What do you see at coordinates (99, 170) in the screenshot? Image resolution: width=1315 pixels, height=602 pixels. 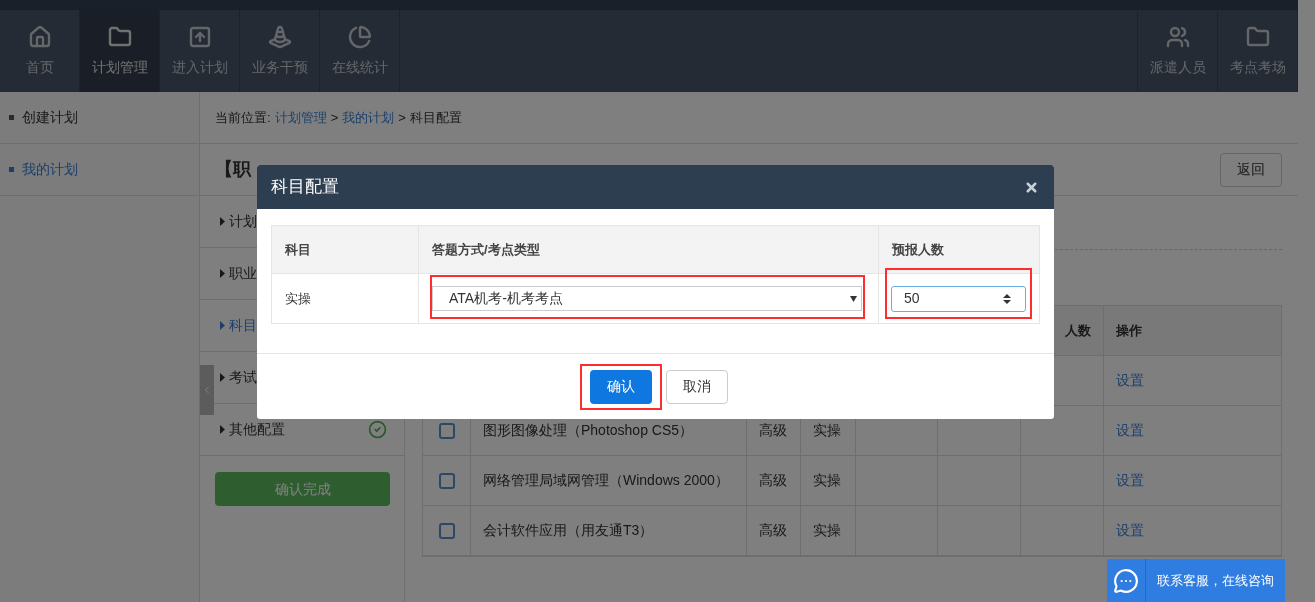 I see `sidebar-item: 我的计划` at bounding box center [99, 170].